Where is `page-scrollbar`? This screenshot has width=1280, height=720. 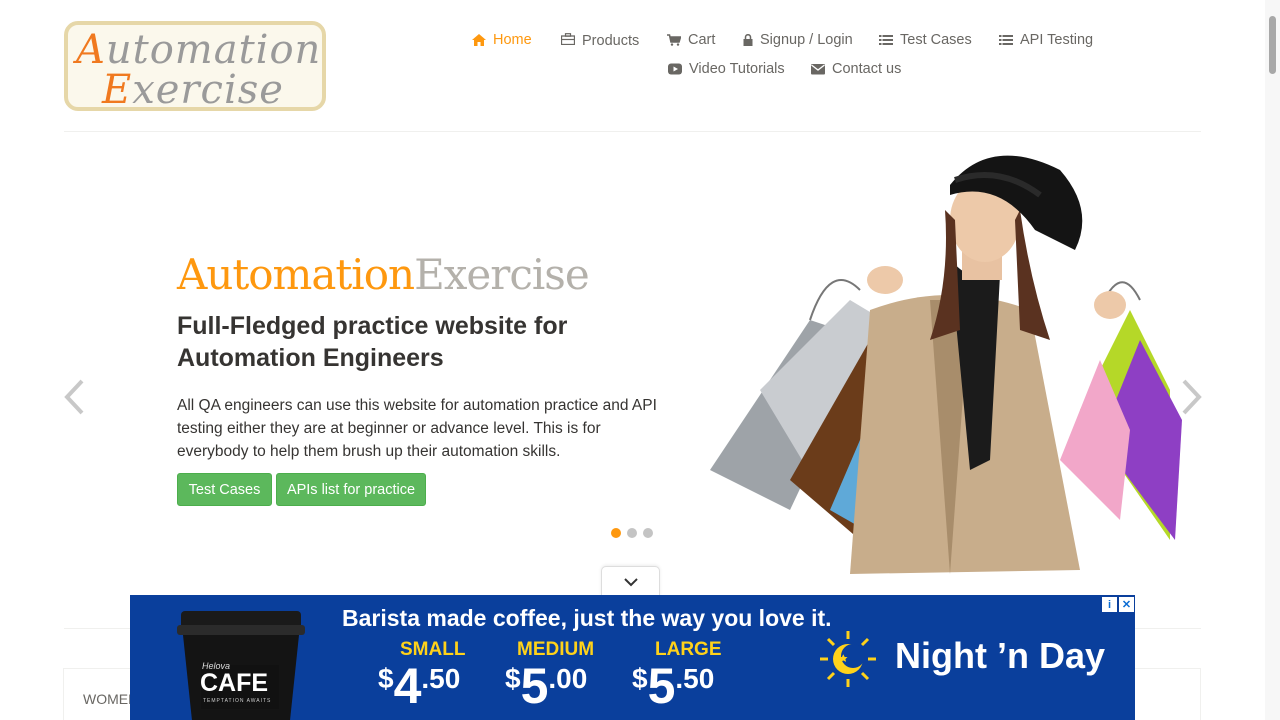
page-scrollbar is located at coordinates (1272, 360).